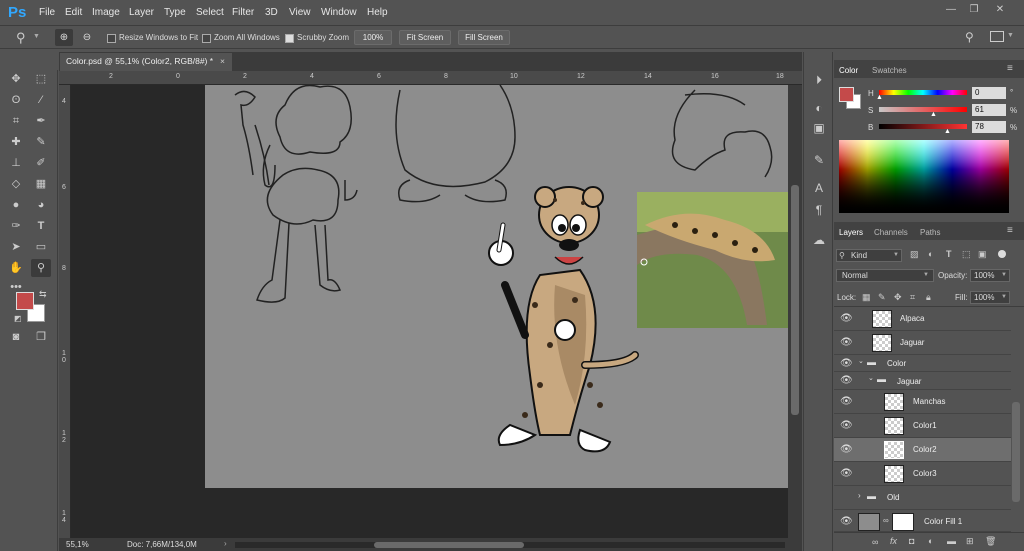  I want to click on clone-stamp-tool-icon: ⊥, so click(16, 163).